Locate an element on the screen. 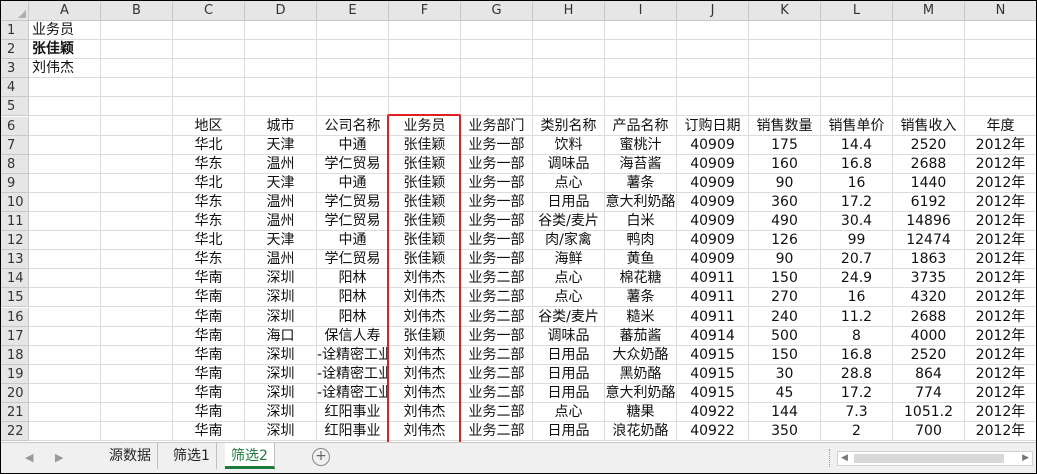 The width and height of the screenshot is (1037, 474). cell-l4 is located at coordinates (857, 88).